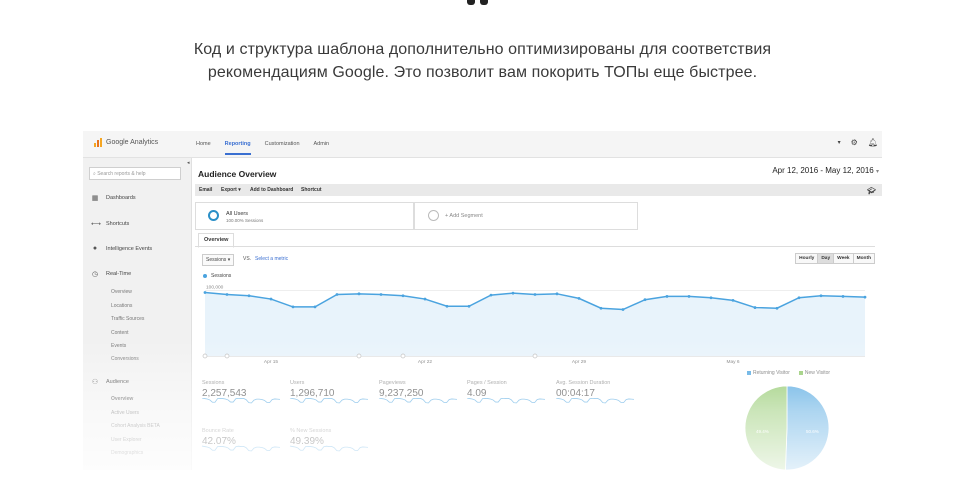 This screenshot has width=965, height=500. What do you see at coordinates (245, 220) in the screenshot?
I see `segment-sub: 100.00% Sessions` at bounding box center [245, 220].